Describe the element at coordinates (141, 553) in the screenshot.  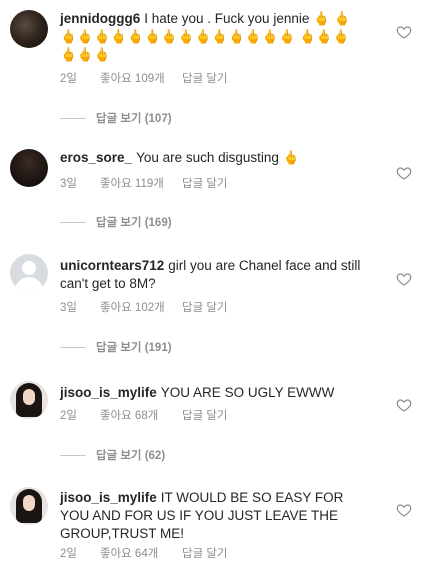
I see `like-count: 좋아요 64개` at that location.